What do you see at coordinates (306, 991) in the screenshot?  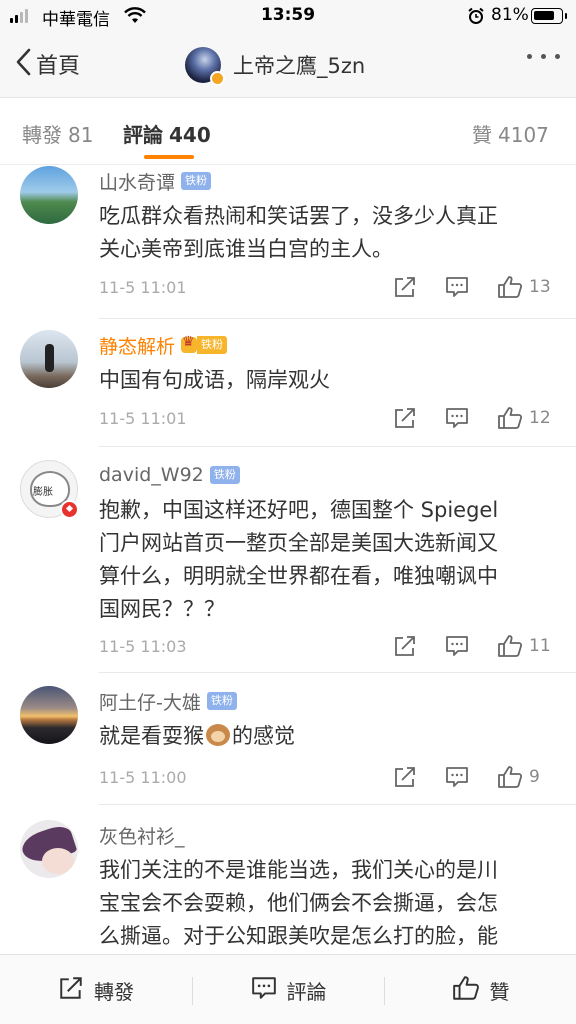 I see `toolbar-label: 評論` at bounding box center [306, 991].